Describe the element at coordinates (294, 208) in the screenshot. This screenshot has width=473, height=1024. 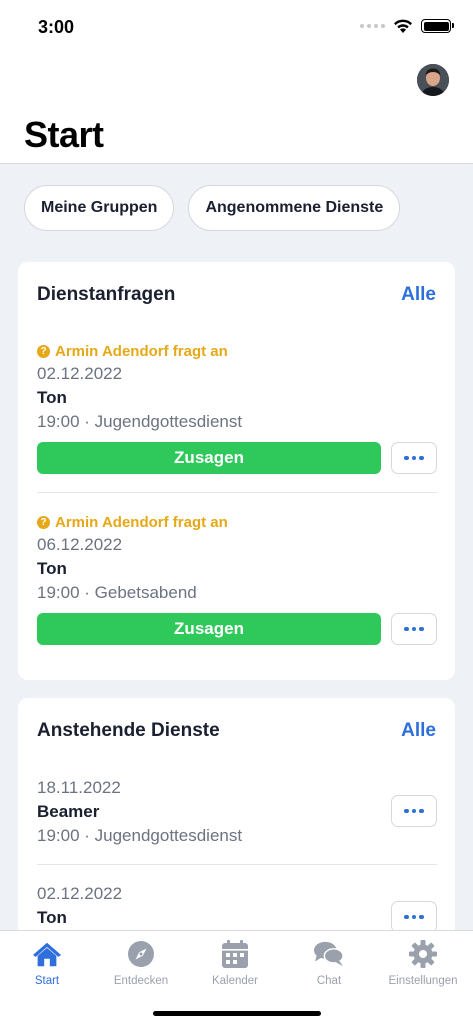
I see `chip-accepted-services: Angenommene Dienste` at that location.